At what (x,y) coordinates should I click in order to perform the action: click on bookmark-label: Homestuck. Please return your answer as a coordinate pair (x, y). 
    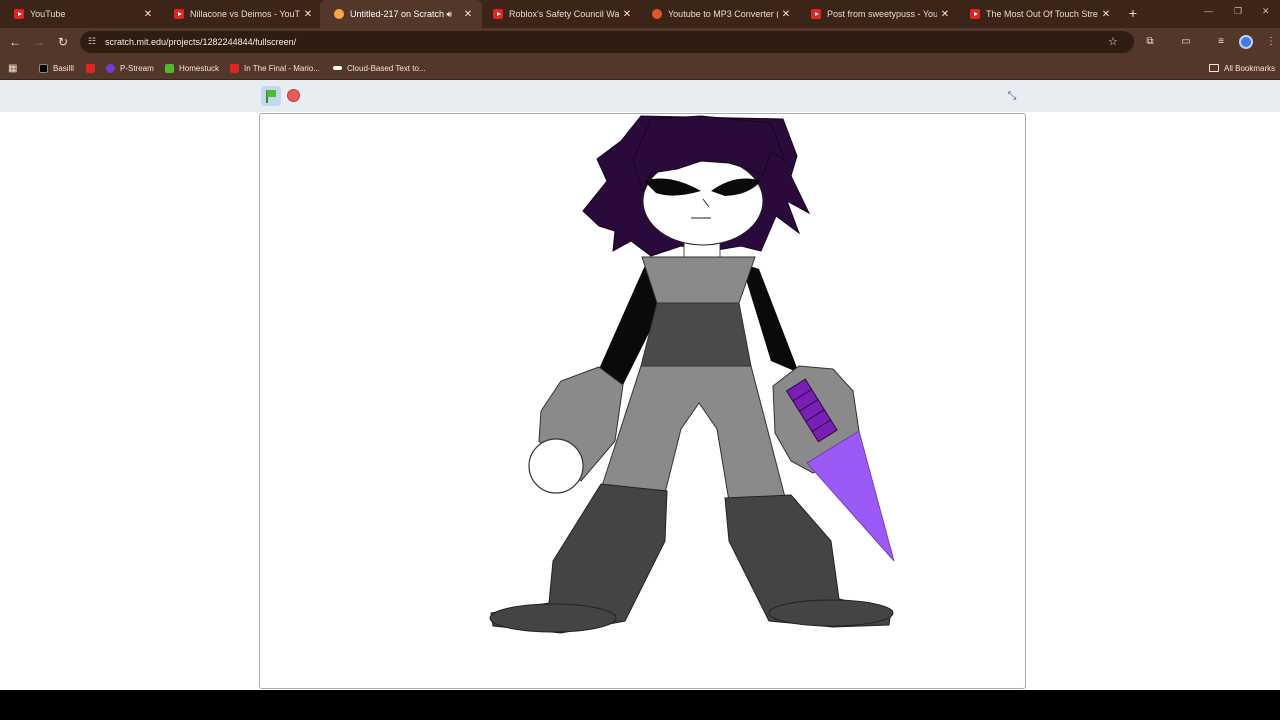
    Looking at the image, I should click on (199, 68).